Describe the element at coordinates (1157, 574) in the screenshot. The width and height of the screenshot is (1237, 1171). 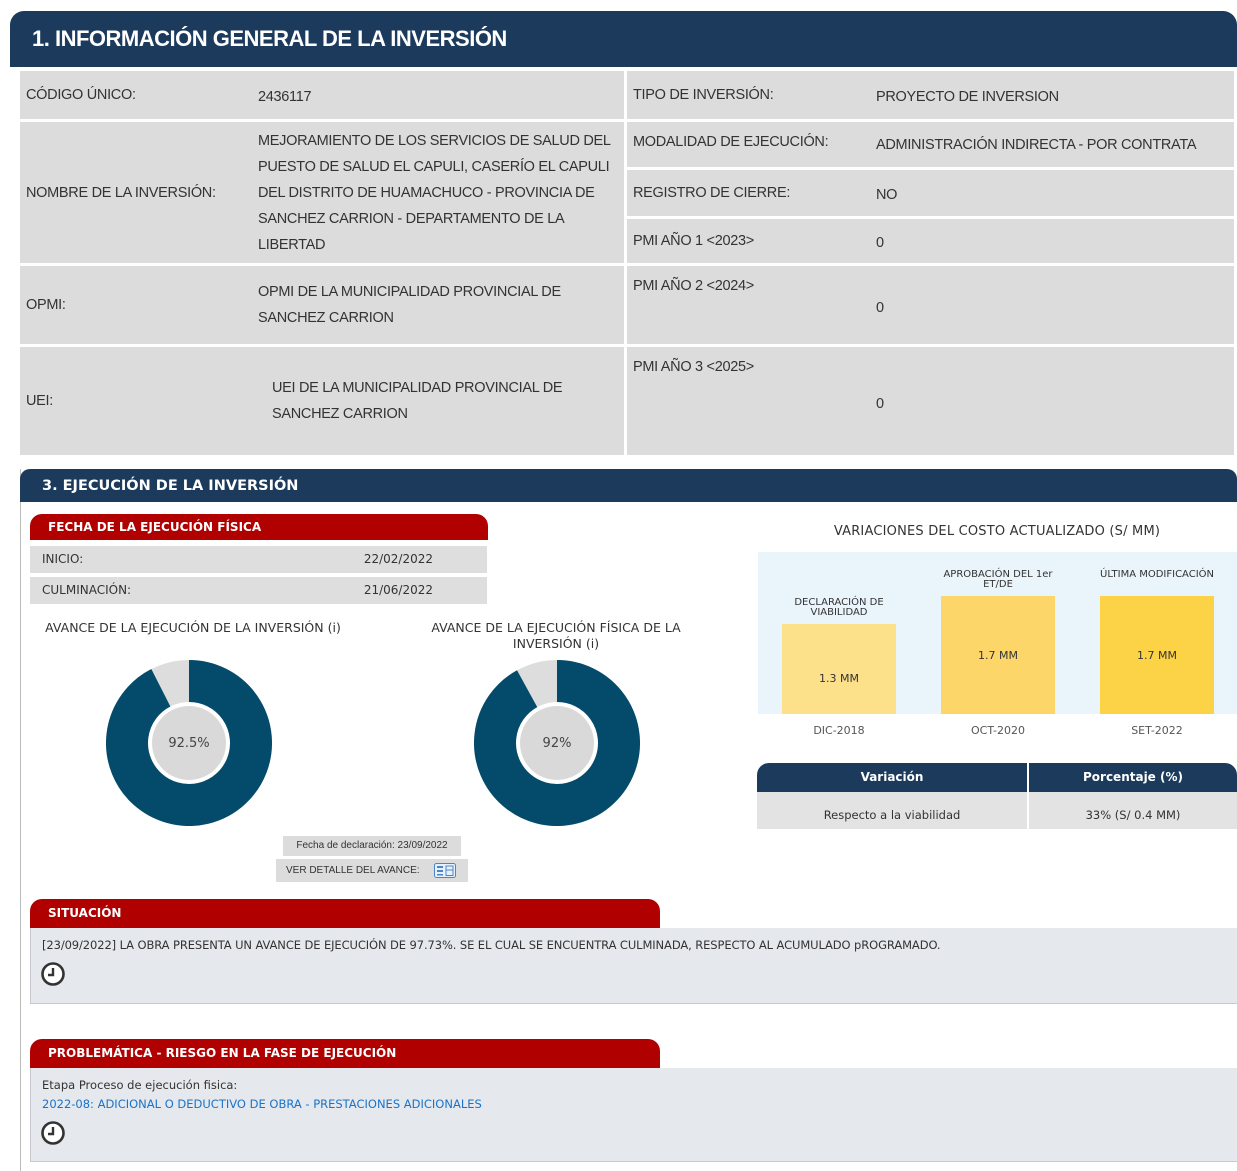
I see `chart-bar-title: ÚLTIMA MODIFICACIÓN` at that location.